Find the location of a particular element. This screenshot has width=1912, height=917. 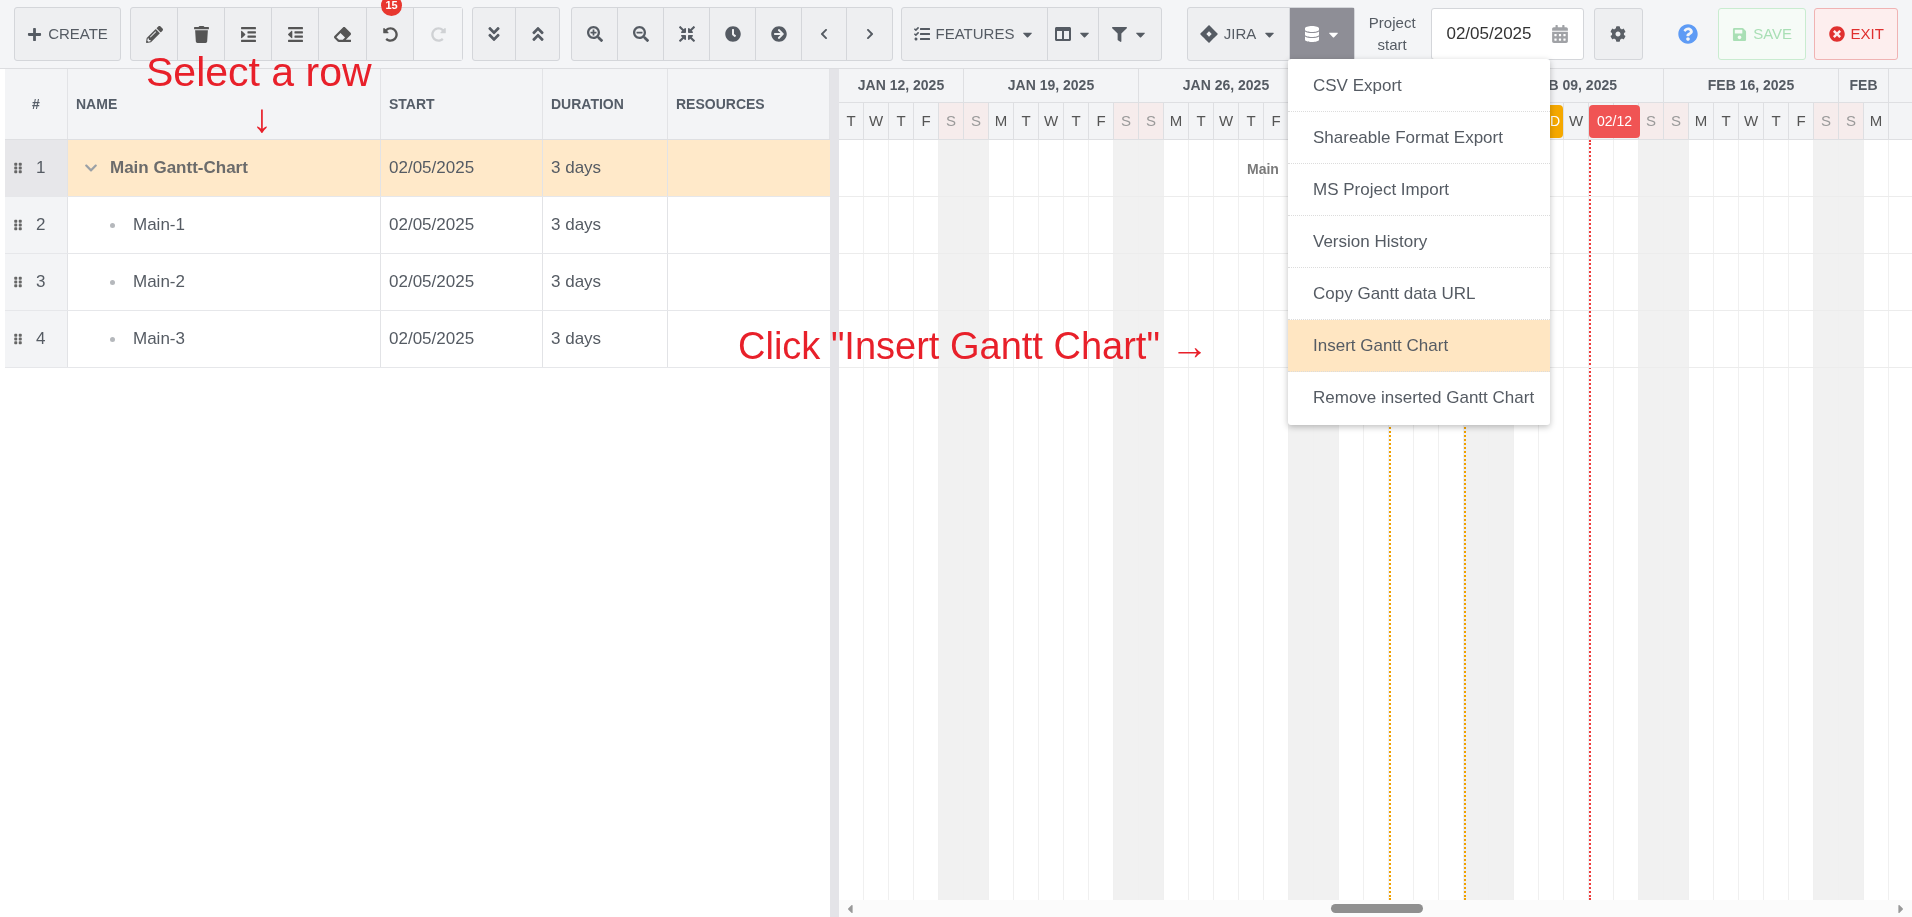

zoom-out-icon is located at coordinates (640, 34).